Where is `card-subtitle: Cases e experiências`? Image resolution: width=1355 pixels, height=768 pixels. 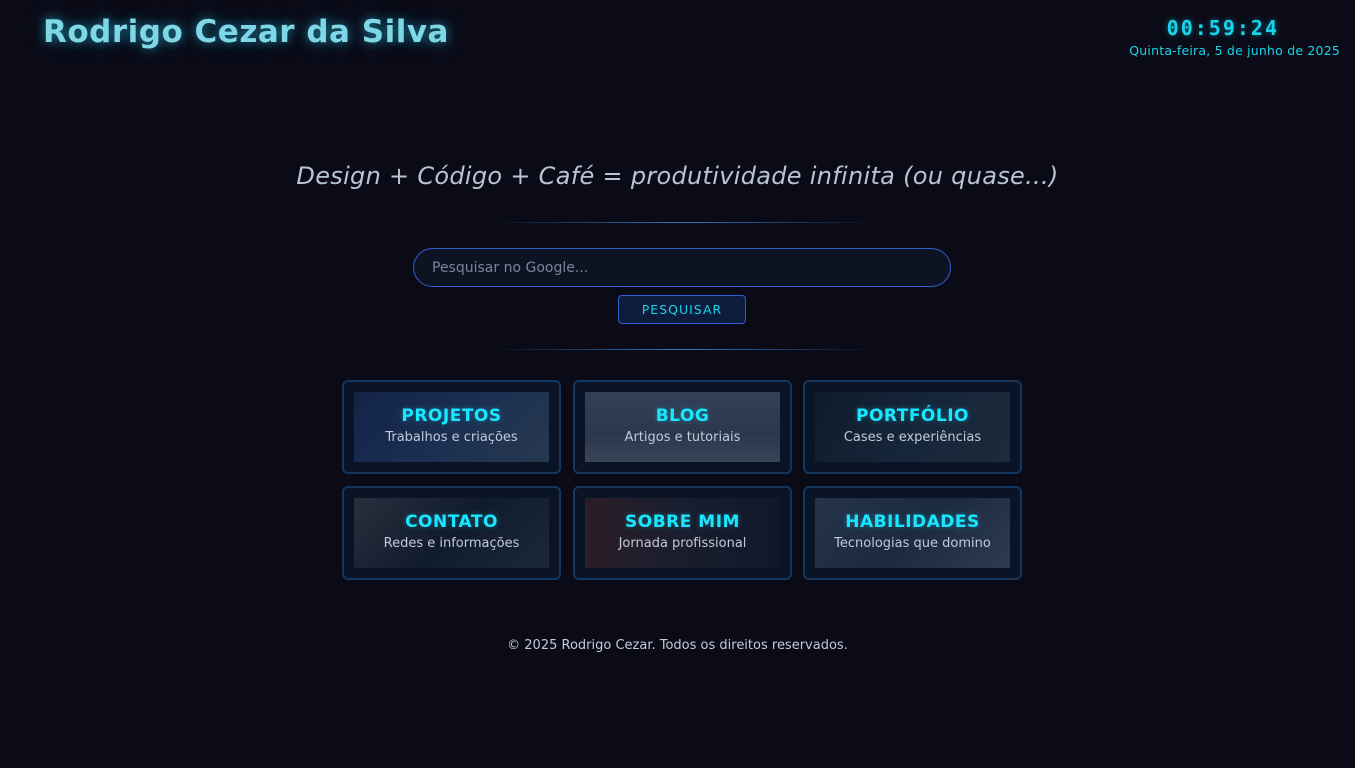 card-subtitle: Cases e experiências is located at coordinates (912, 437).